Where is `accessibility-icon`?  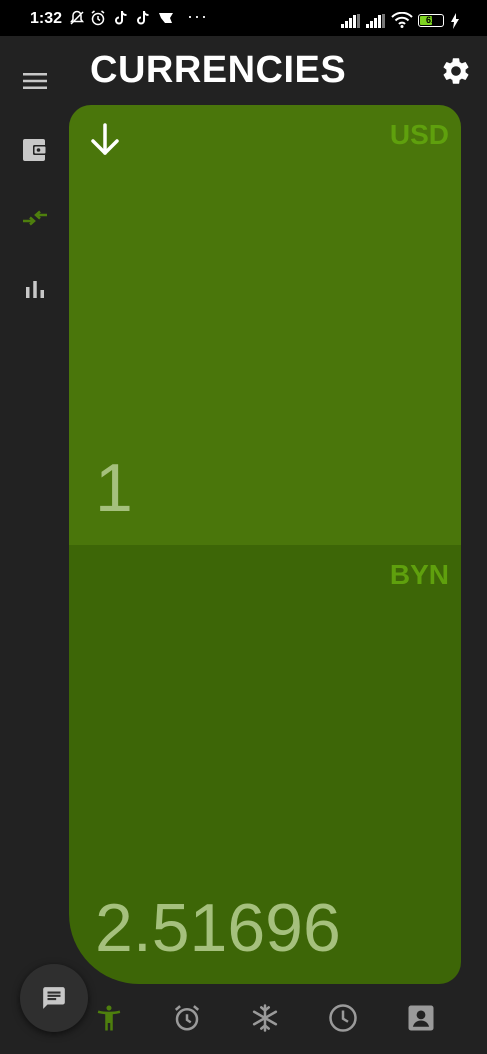
accessibility-icon is located at coordinates (109, 1018).